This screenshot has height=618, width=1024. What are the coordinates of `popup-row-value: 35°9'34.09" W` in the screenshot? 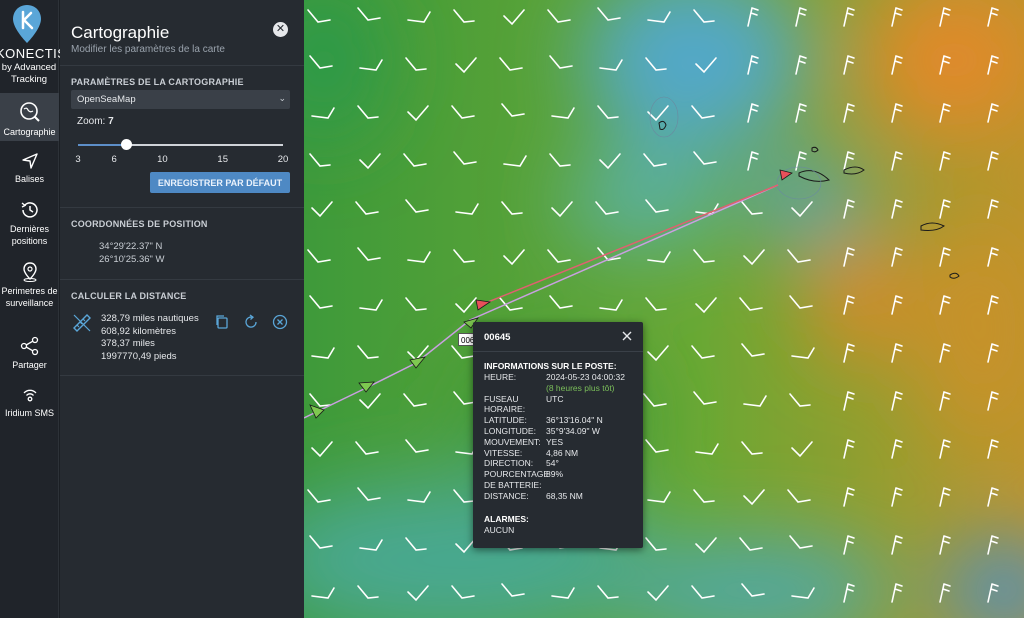 It's located at (573, 431).